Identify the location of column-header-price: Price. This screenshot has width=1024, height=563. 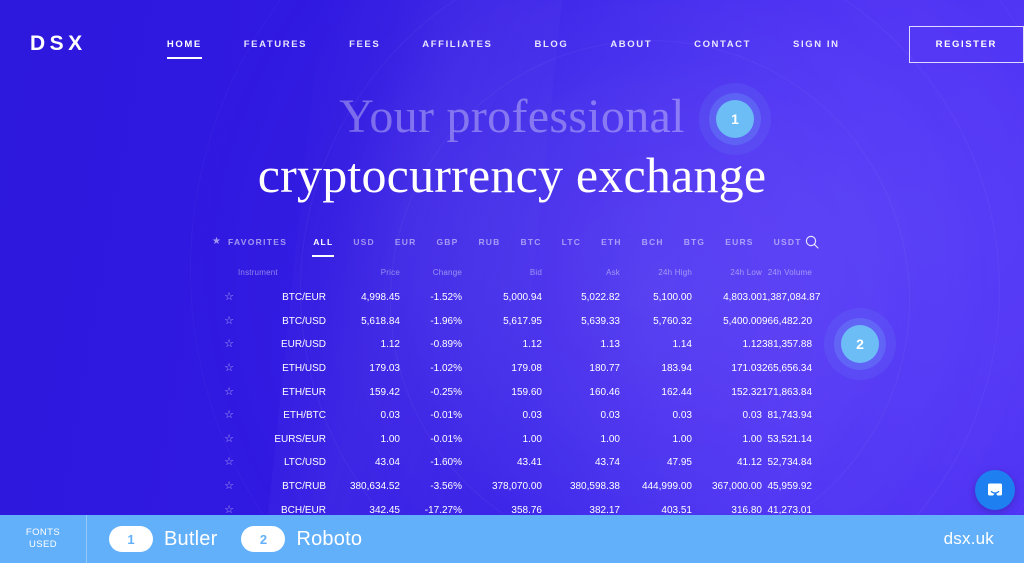
(363, 277).